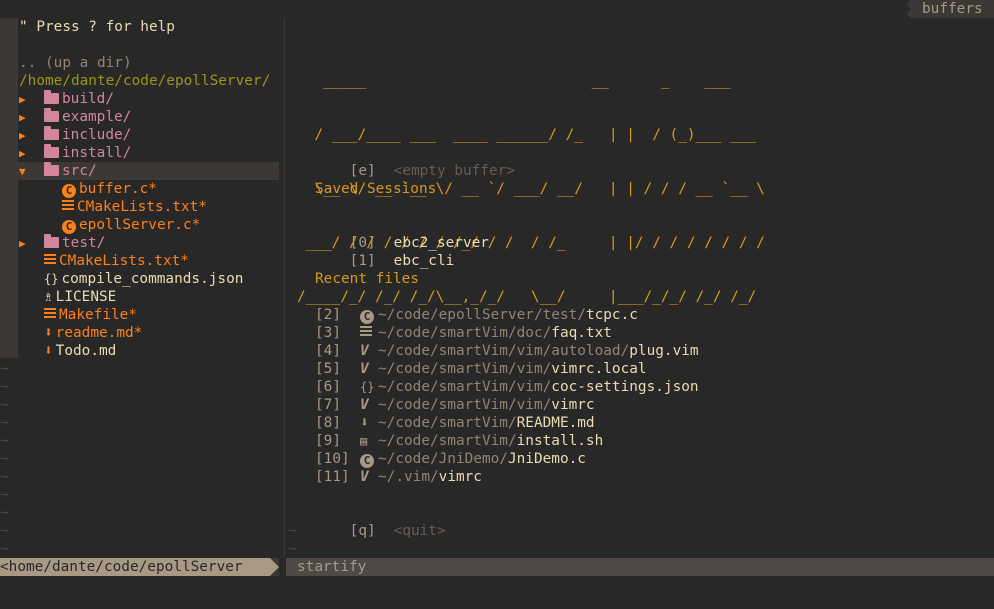 The image size is (994, 609). What do you see at coordinates (99, 333) in the screenshot?
I see `tree-item-label: readme.md*` at bounding box center [99, 333].